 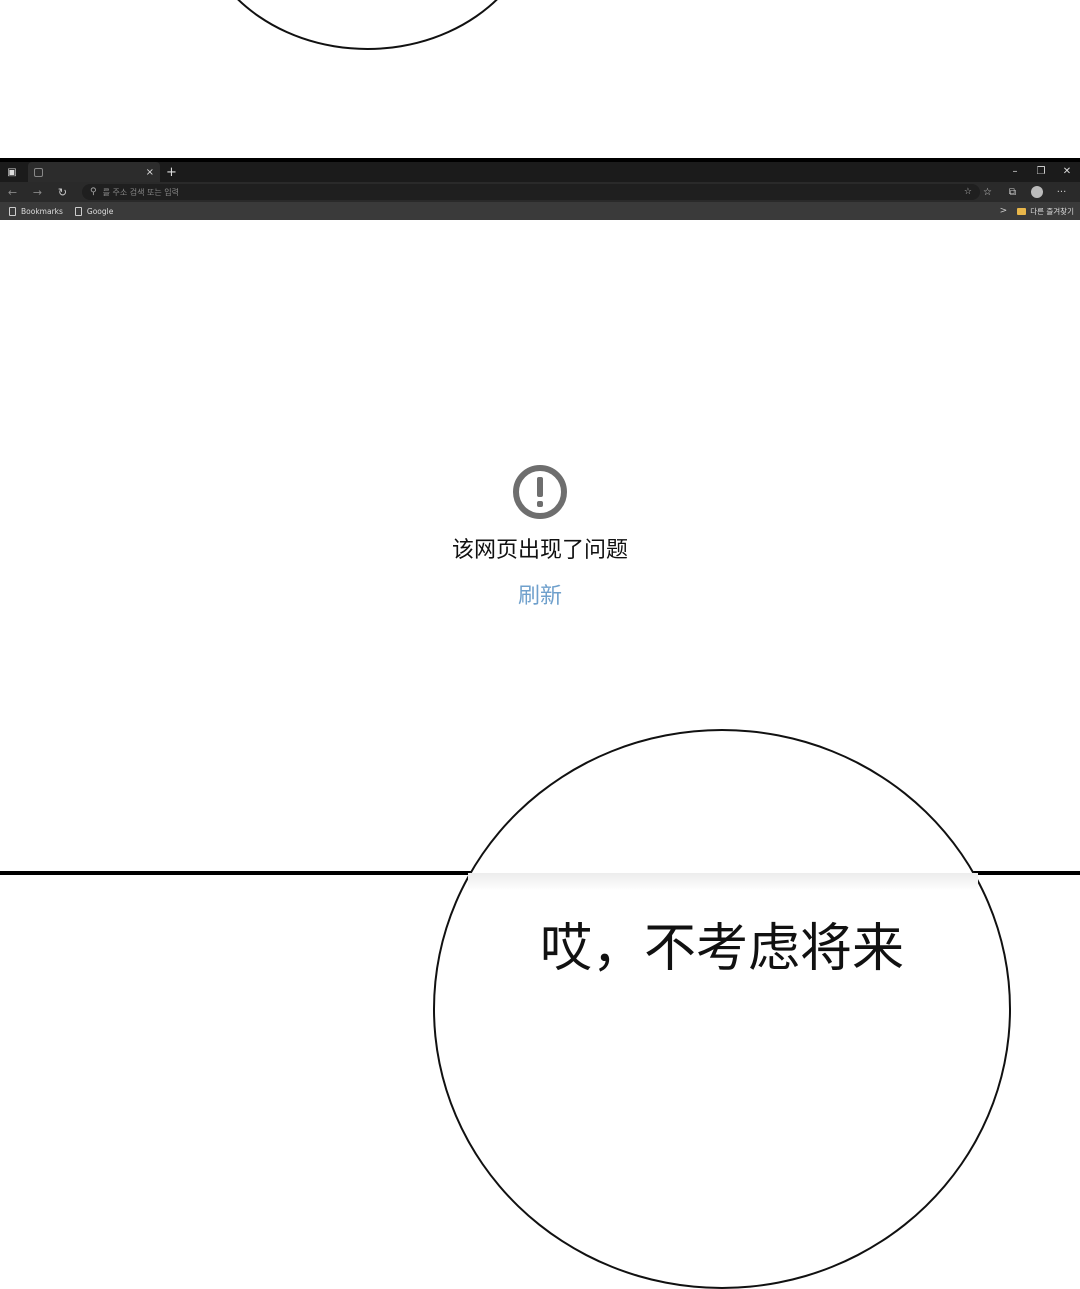 What do you see at coordinates (531, 192) in the screenshot?
I see `address-bar: ⚲ ☆` at bounding box center [531, 192].